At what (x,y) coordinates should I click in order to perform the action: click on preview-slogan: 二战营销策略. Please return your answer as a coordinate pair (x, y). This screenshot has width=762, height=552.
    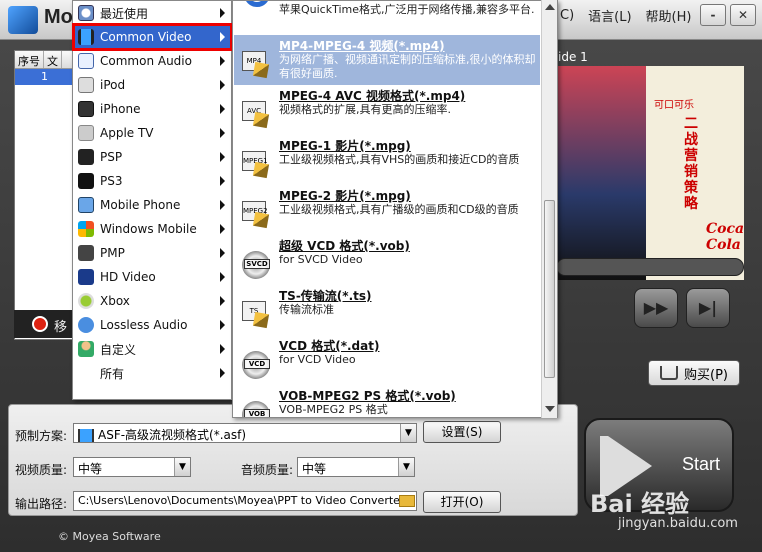
    Looking at the image, I should click on (691, 164).